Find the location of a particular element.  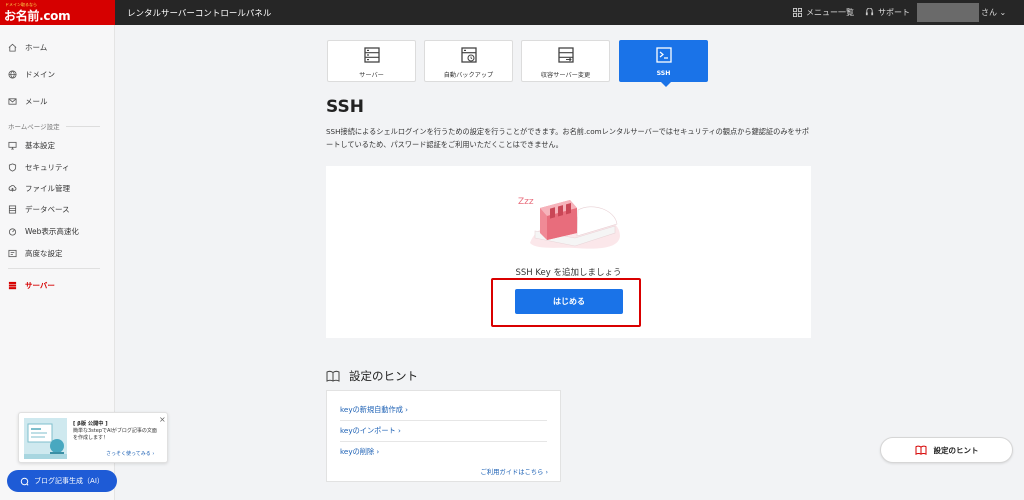

onamae-logo: ドメイン取るなら お名前.com is located at coordinates (57, 12).